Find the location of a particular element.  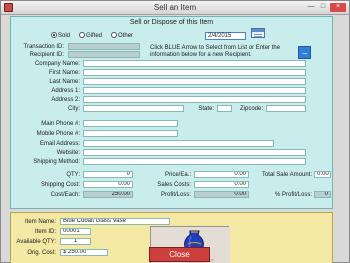

sold-label: Sold is located at coordinates (64, 36).